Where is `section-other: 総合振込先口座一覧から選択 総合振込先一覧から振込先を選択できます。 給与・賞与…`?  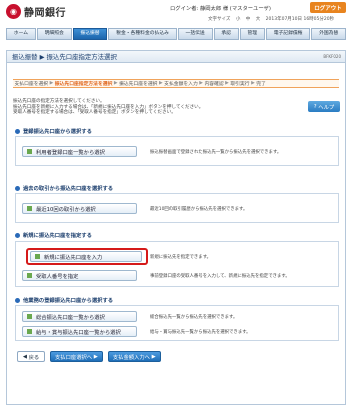 section-other: 総合振込先口座一覧から選択 総合振込先一覧から振込先を選択できます。 給与・賞与… is located at coordinates (177, 323).